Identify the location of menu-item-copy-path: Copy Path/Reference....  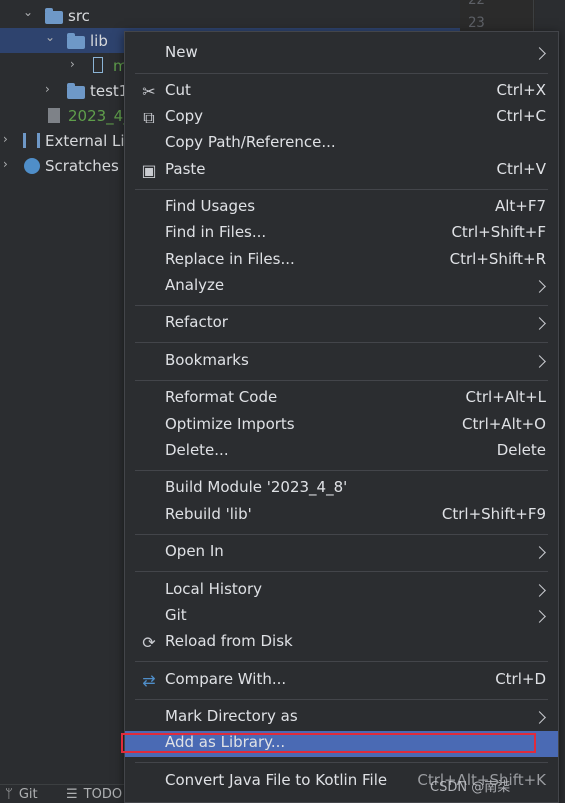
(341, 144).